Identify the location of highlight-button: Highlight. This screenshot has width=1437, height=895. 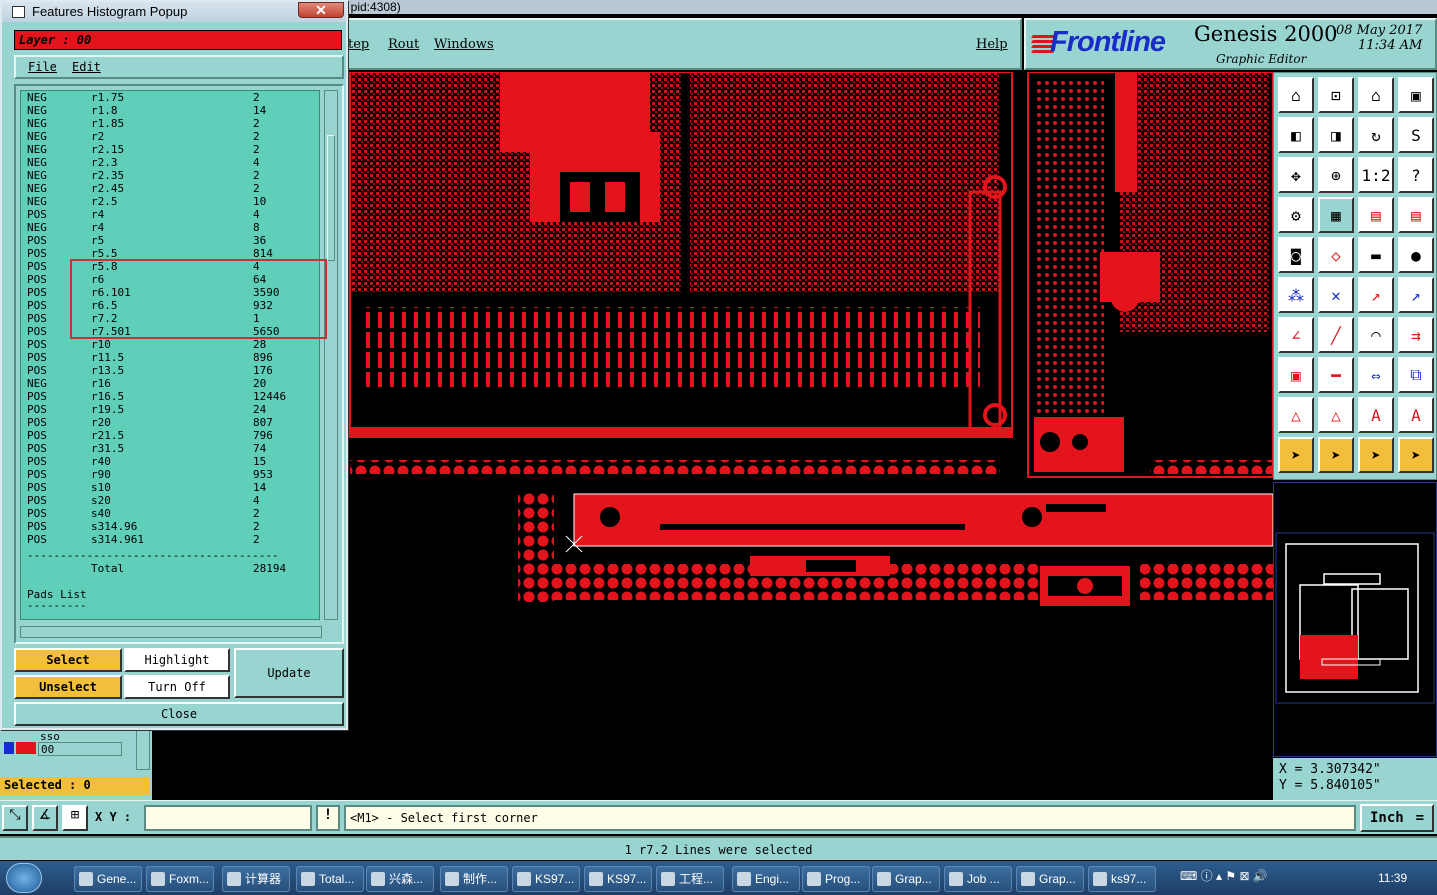
(177, 660).